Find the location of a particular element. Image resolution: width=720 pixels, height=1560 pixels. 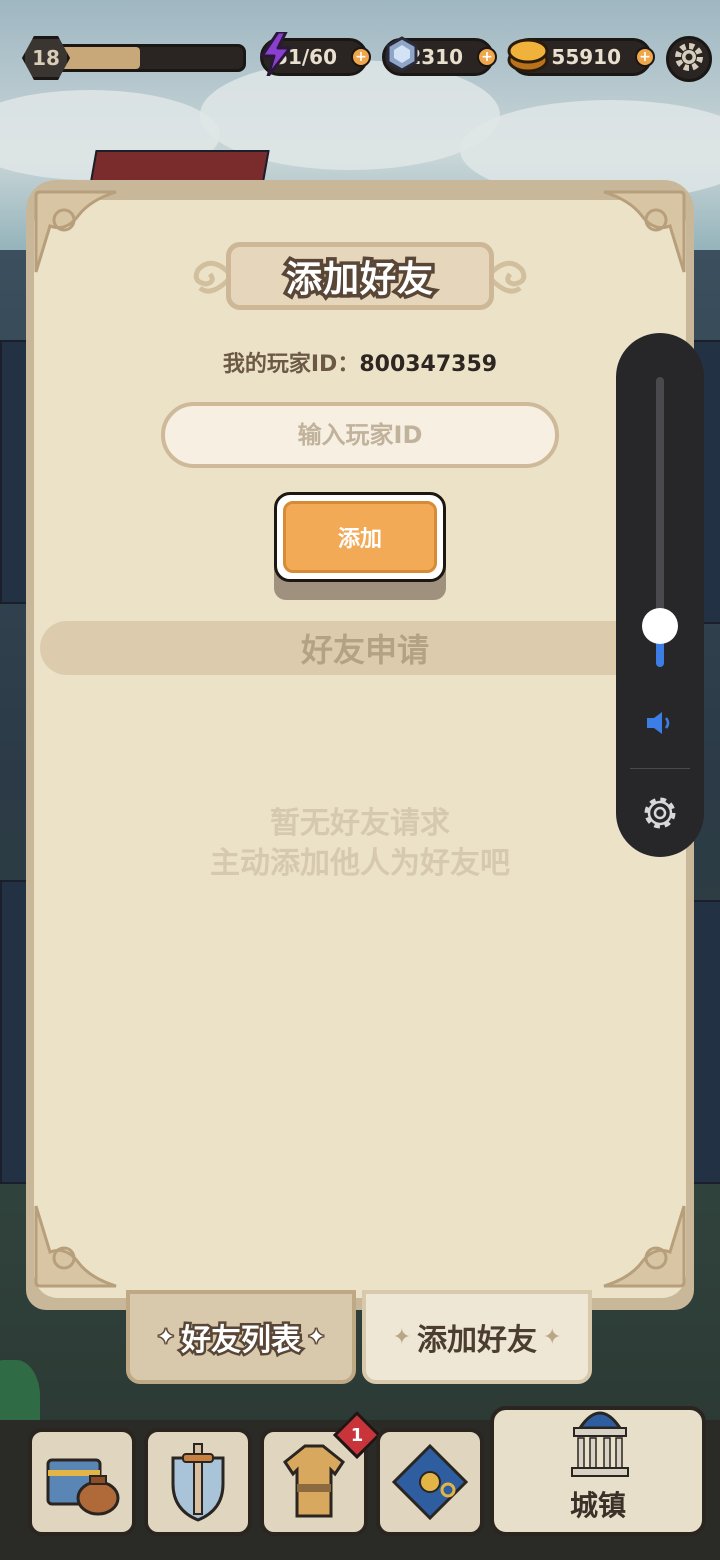

volume-panel is located at coordinates (660, 595).